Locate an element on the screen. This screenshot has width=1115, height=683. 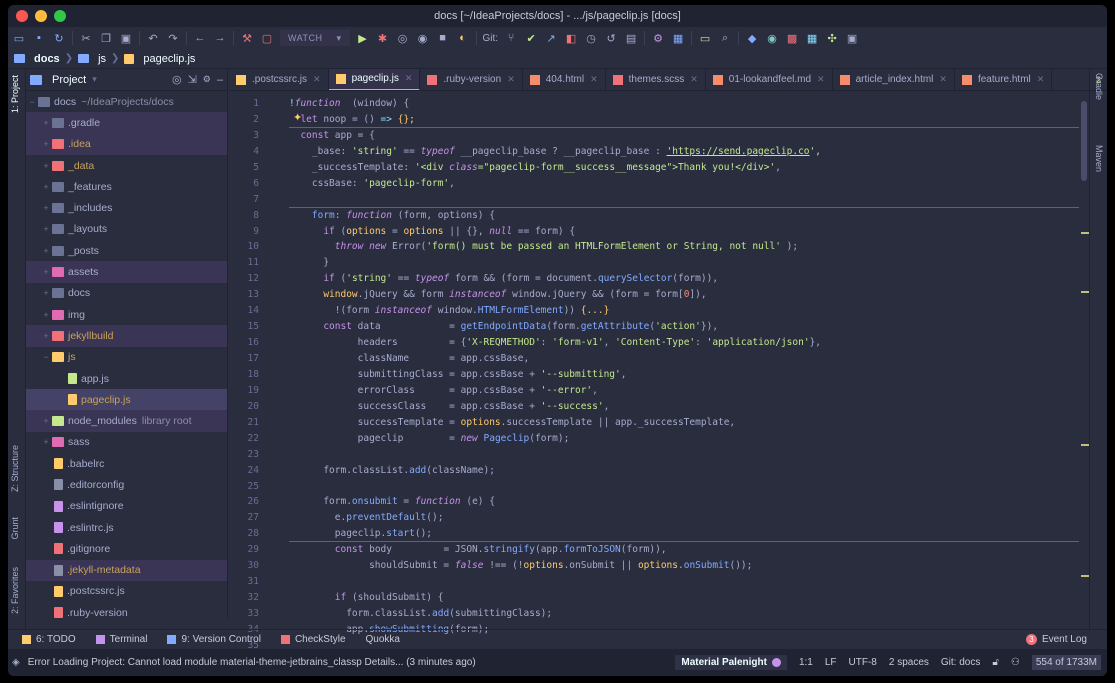
tree-item: + .gradle is located at coordinates (126, 123).